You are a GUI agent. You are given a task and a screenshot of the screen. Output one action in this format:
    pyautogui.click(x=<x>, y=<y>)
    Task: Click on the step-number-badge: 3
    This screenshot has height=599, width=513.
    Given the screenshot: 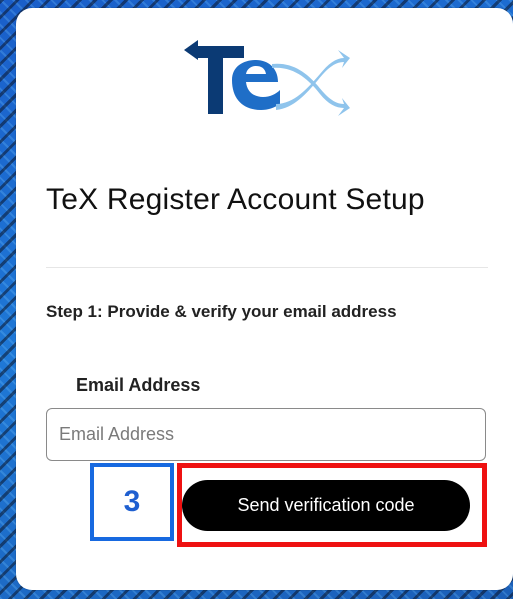 What is the action you would take?
    pyautogui.click(x=132, y=502)
    